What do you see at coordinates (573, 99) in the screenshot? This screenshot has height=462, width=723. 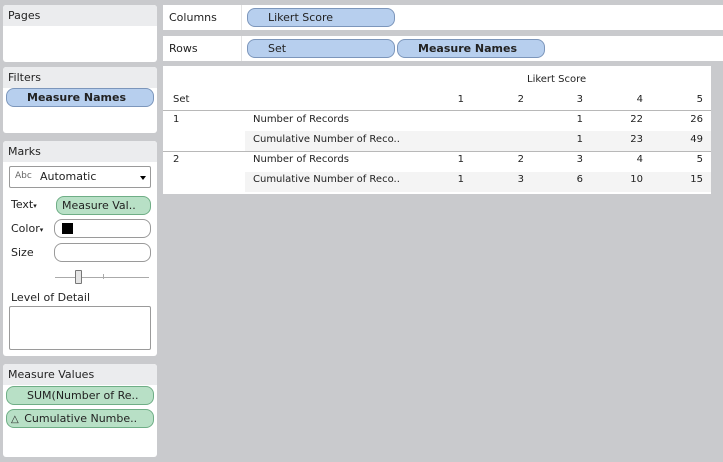 I see `column-header-3: 3` at bounding box center [573, 99].